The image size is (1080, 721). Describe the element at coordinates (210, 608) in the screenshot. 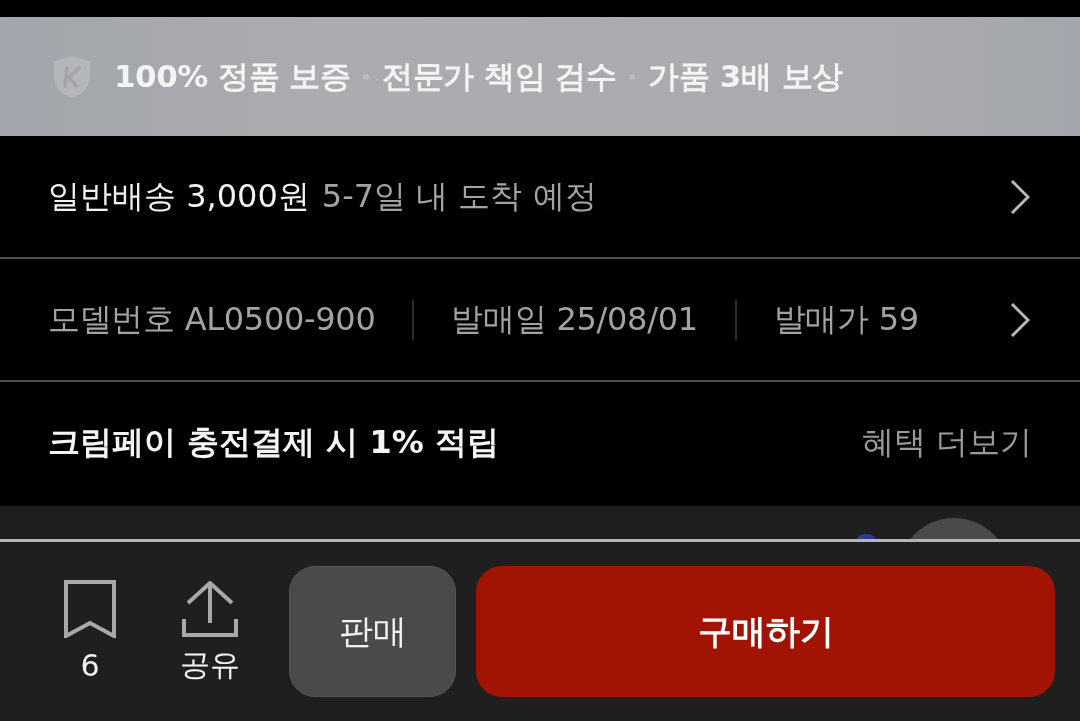

I see `share-icon` at that location.